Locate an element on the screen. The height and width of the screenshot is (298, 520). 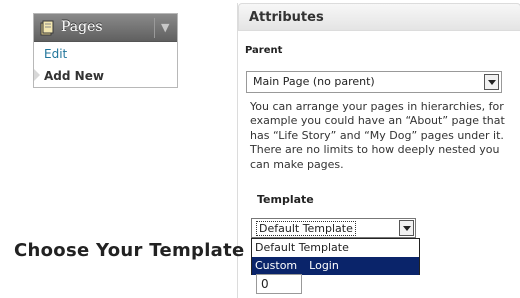
template-label: Template is located at coordinates (285, 199).